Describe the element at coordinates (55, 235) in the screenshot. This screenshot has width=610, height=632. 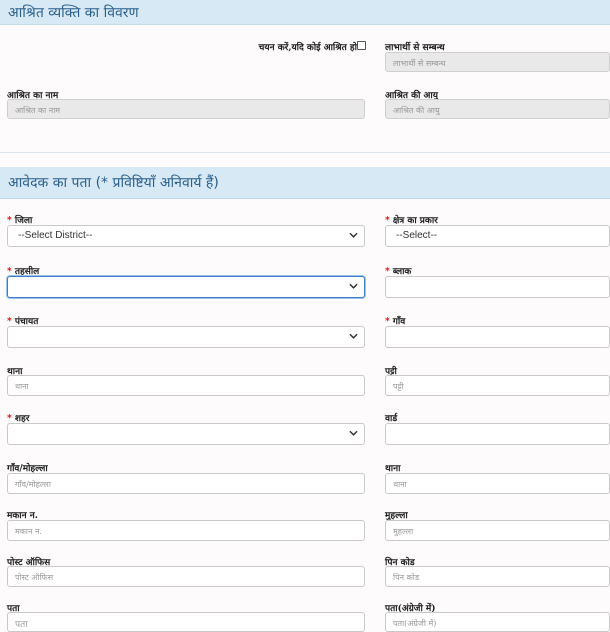
I see `district-select-value: --Select District--` at that location.